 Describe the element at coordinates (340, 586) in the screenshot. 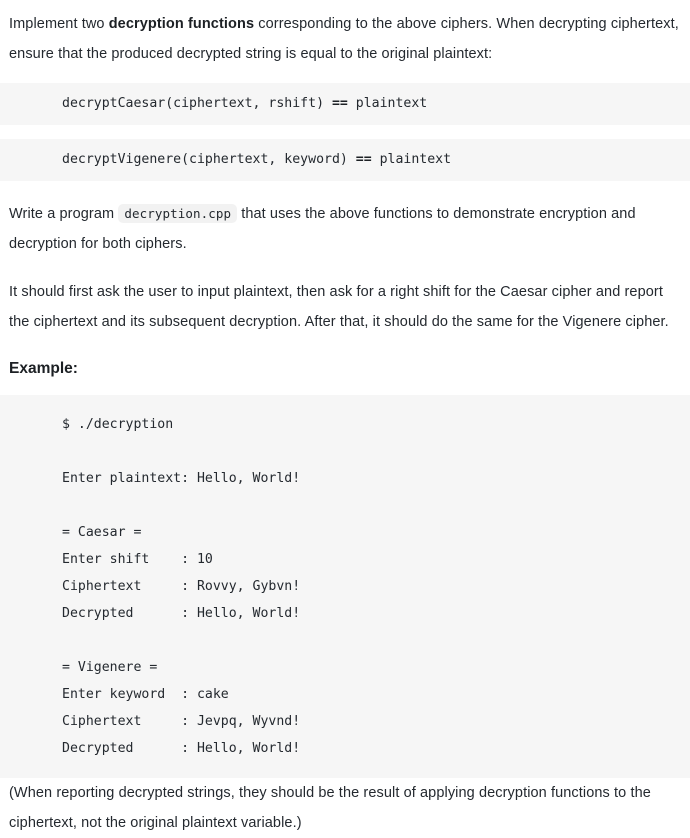

I see `terminal-line: Ciphertext : Rovvy, Gybvn!` at that location.